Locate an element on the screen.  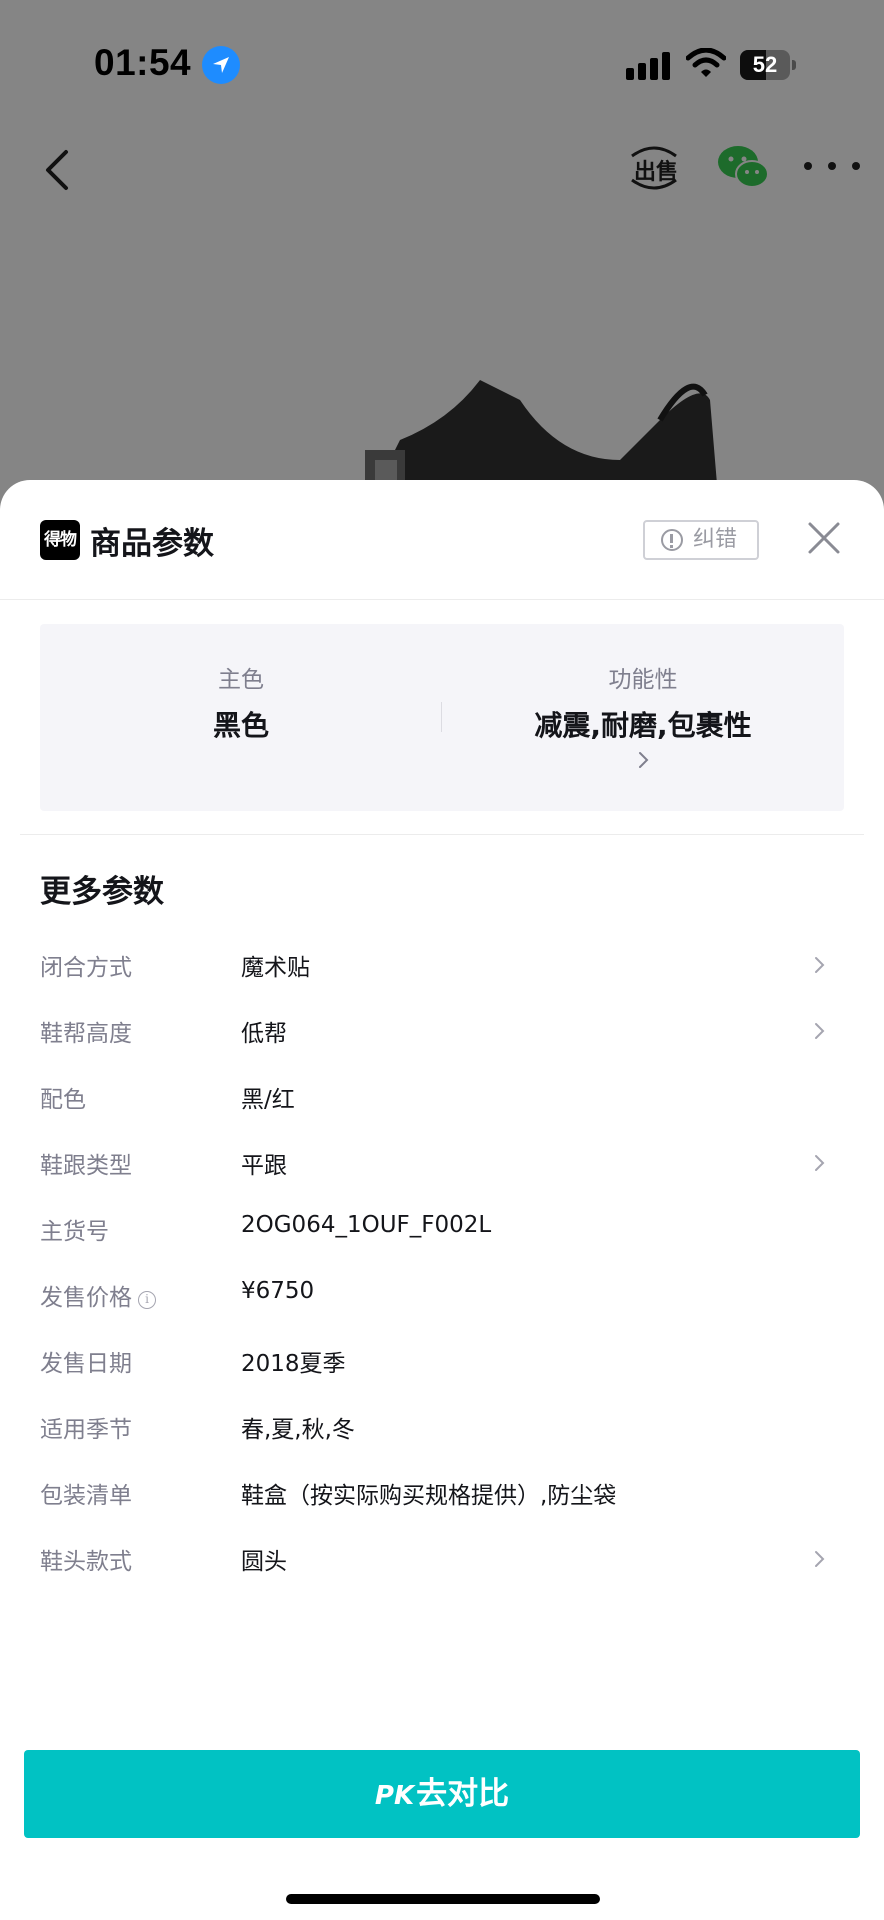
key-param-label: 主色 is located at coordinates (241, 680).